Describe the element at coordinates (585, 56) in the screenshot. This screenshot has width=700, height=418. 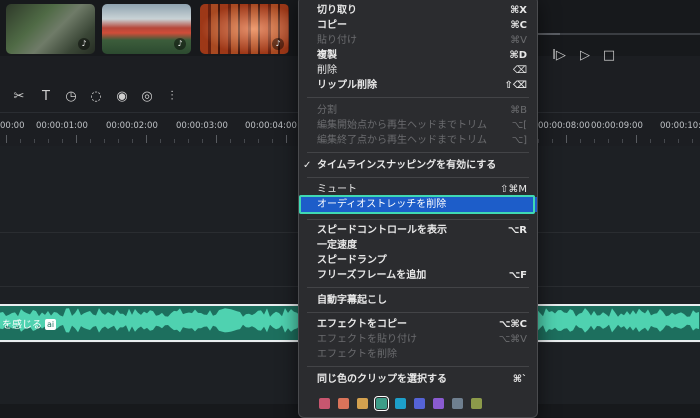
I see `play-button: ▷` at that location.